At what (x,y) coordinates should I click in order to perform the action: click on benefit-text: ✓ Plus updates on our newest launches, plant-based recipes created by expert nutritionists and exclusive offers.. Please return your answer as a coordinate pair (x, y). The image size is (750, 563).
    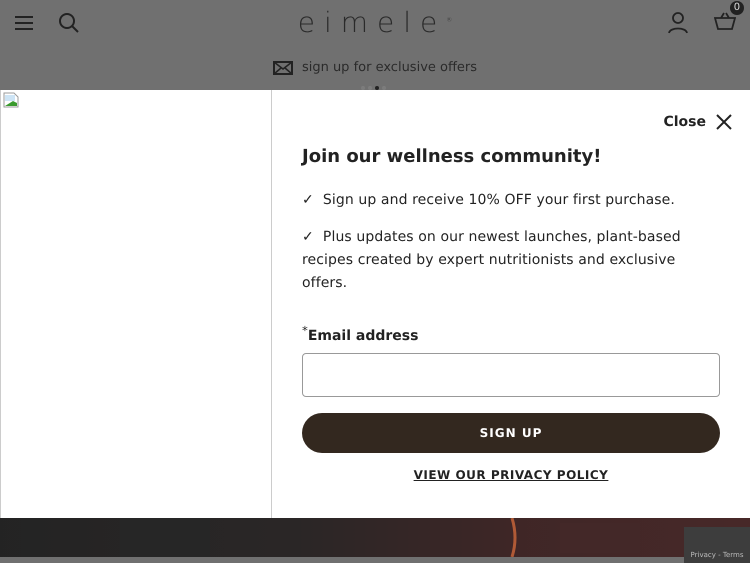
    Looking at the image, I should click on (492, 260).